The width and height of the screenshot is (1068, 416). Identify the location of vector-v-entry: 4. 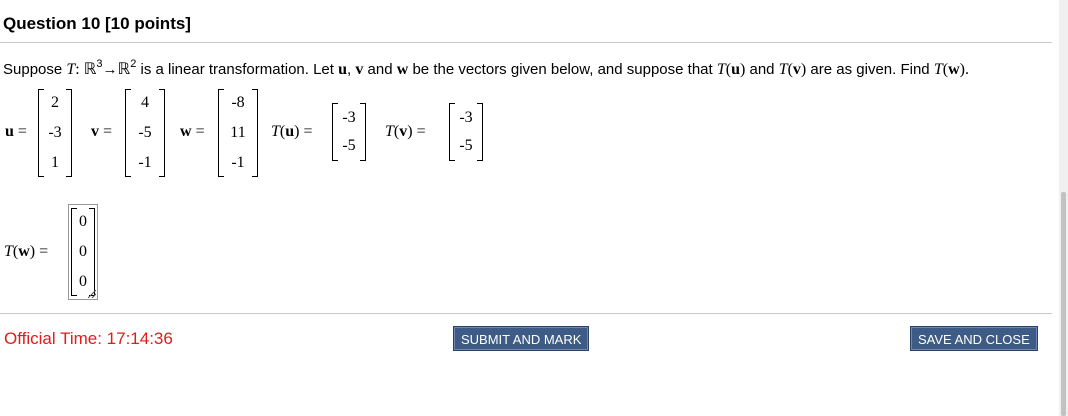
(145, 102).